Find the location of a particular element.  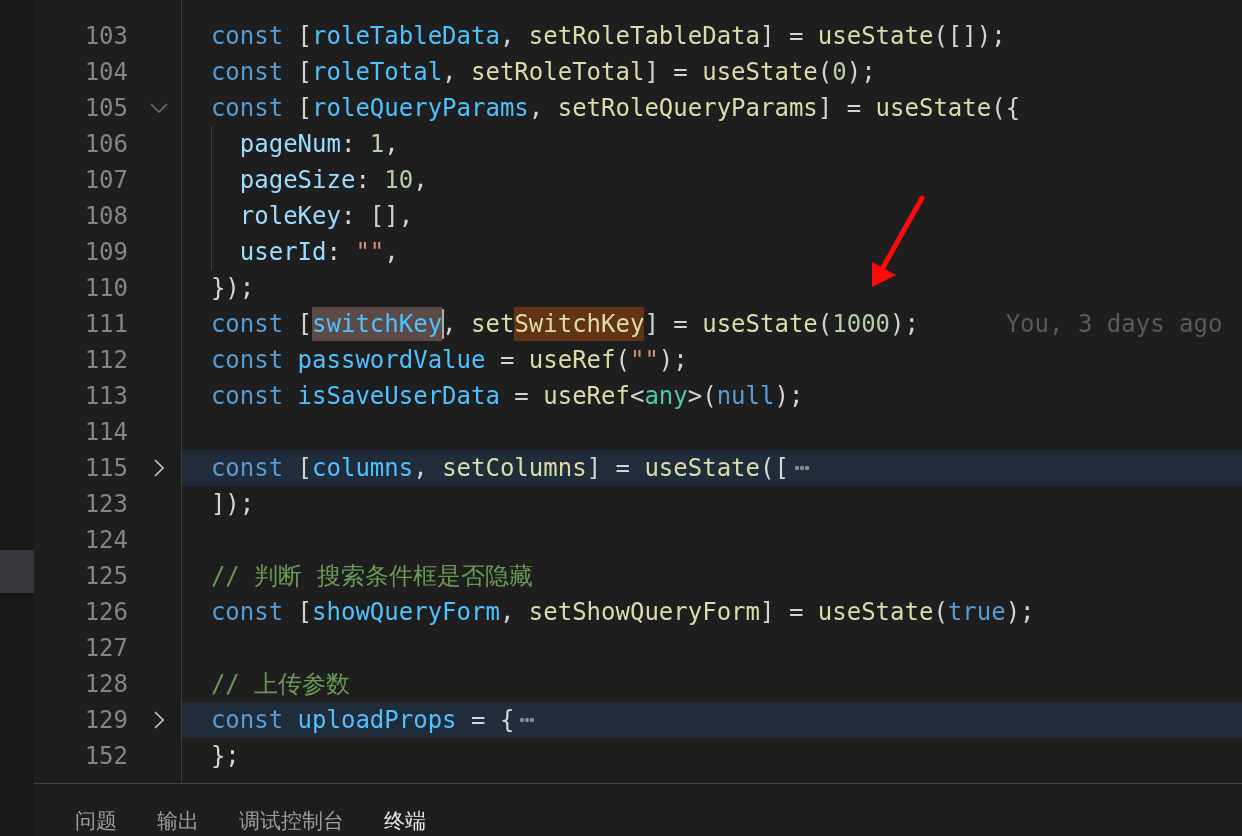

line-number: 109 is located at coordinates (105, 252).